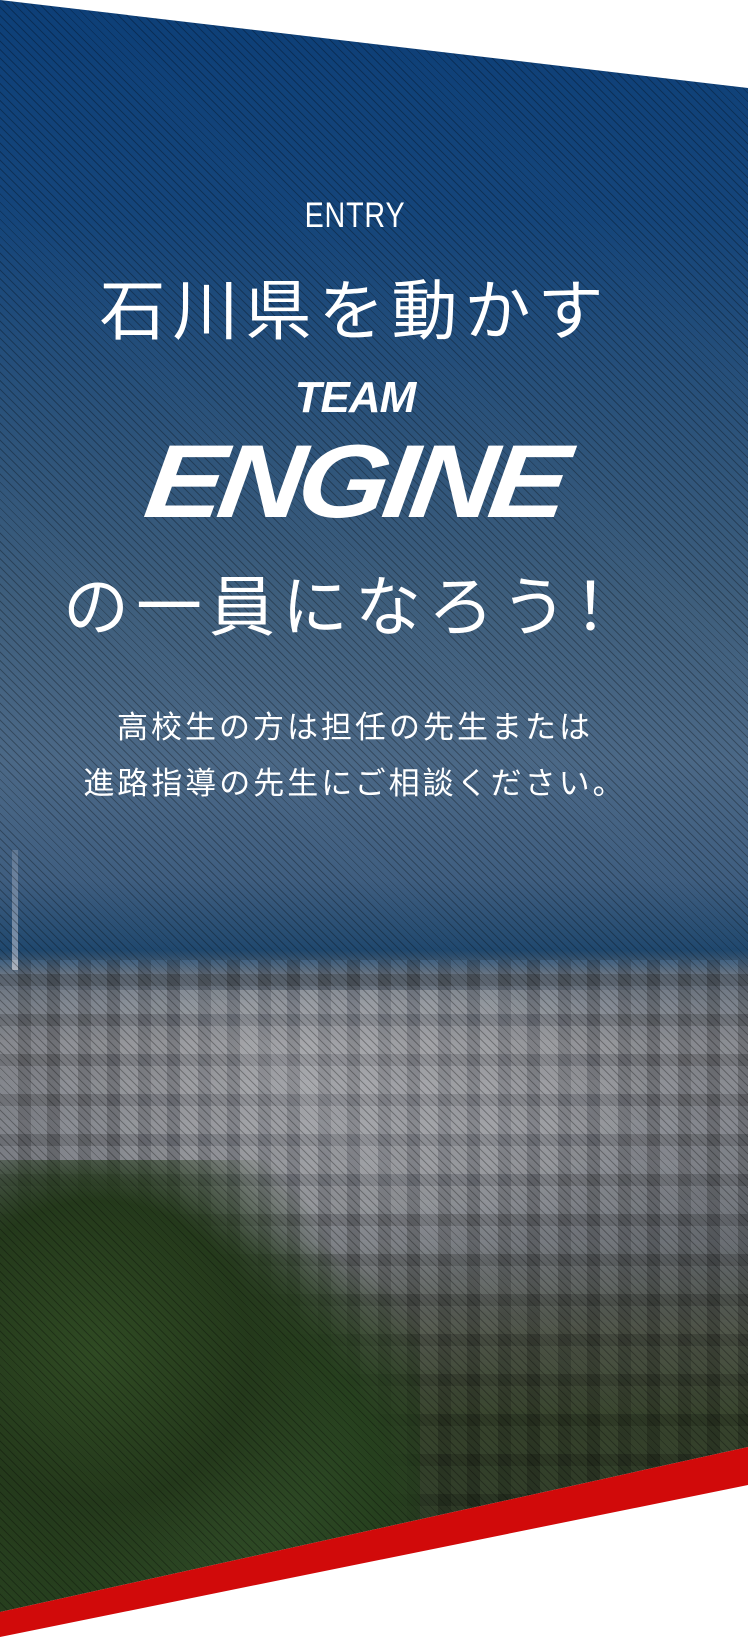 The height and width of the screenshot is (1637, 748). Describe the element at coordinates (355, 756) in the screenshot. I see `entry-note: 高校生の方は担任の先生または 進路指導の先生にご相談ください。` at that location.